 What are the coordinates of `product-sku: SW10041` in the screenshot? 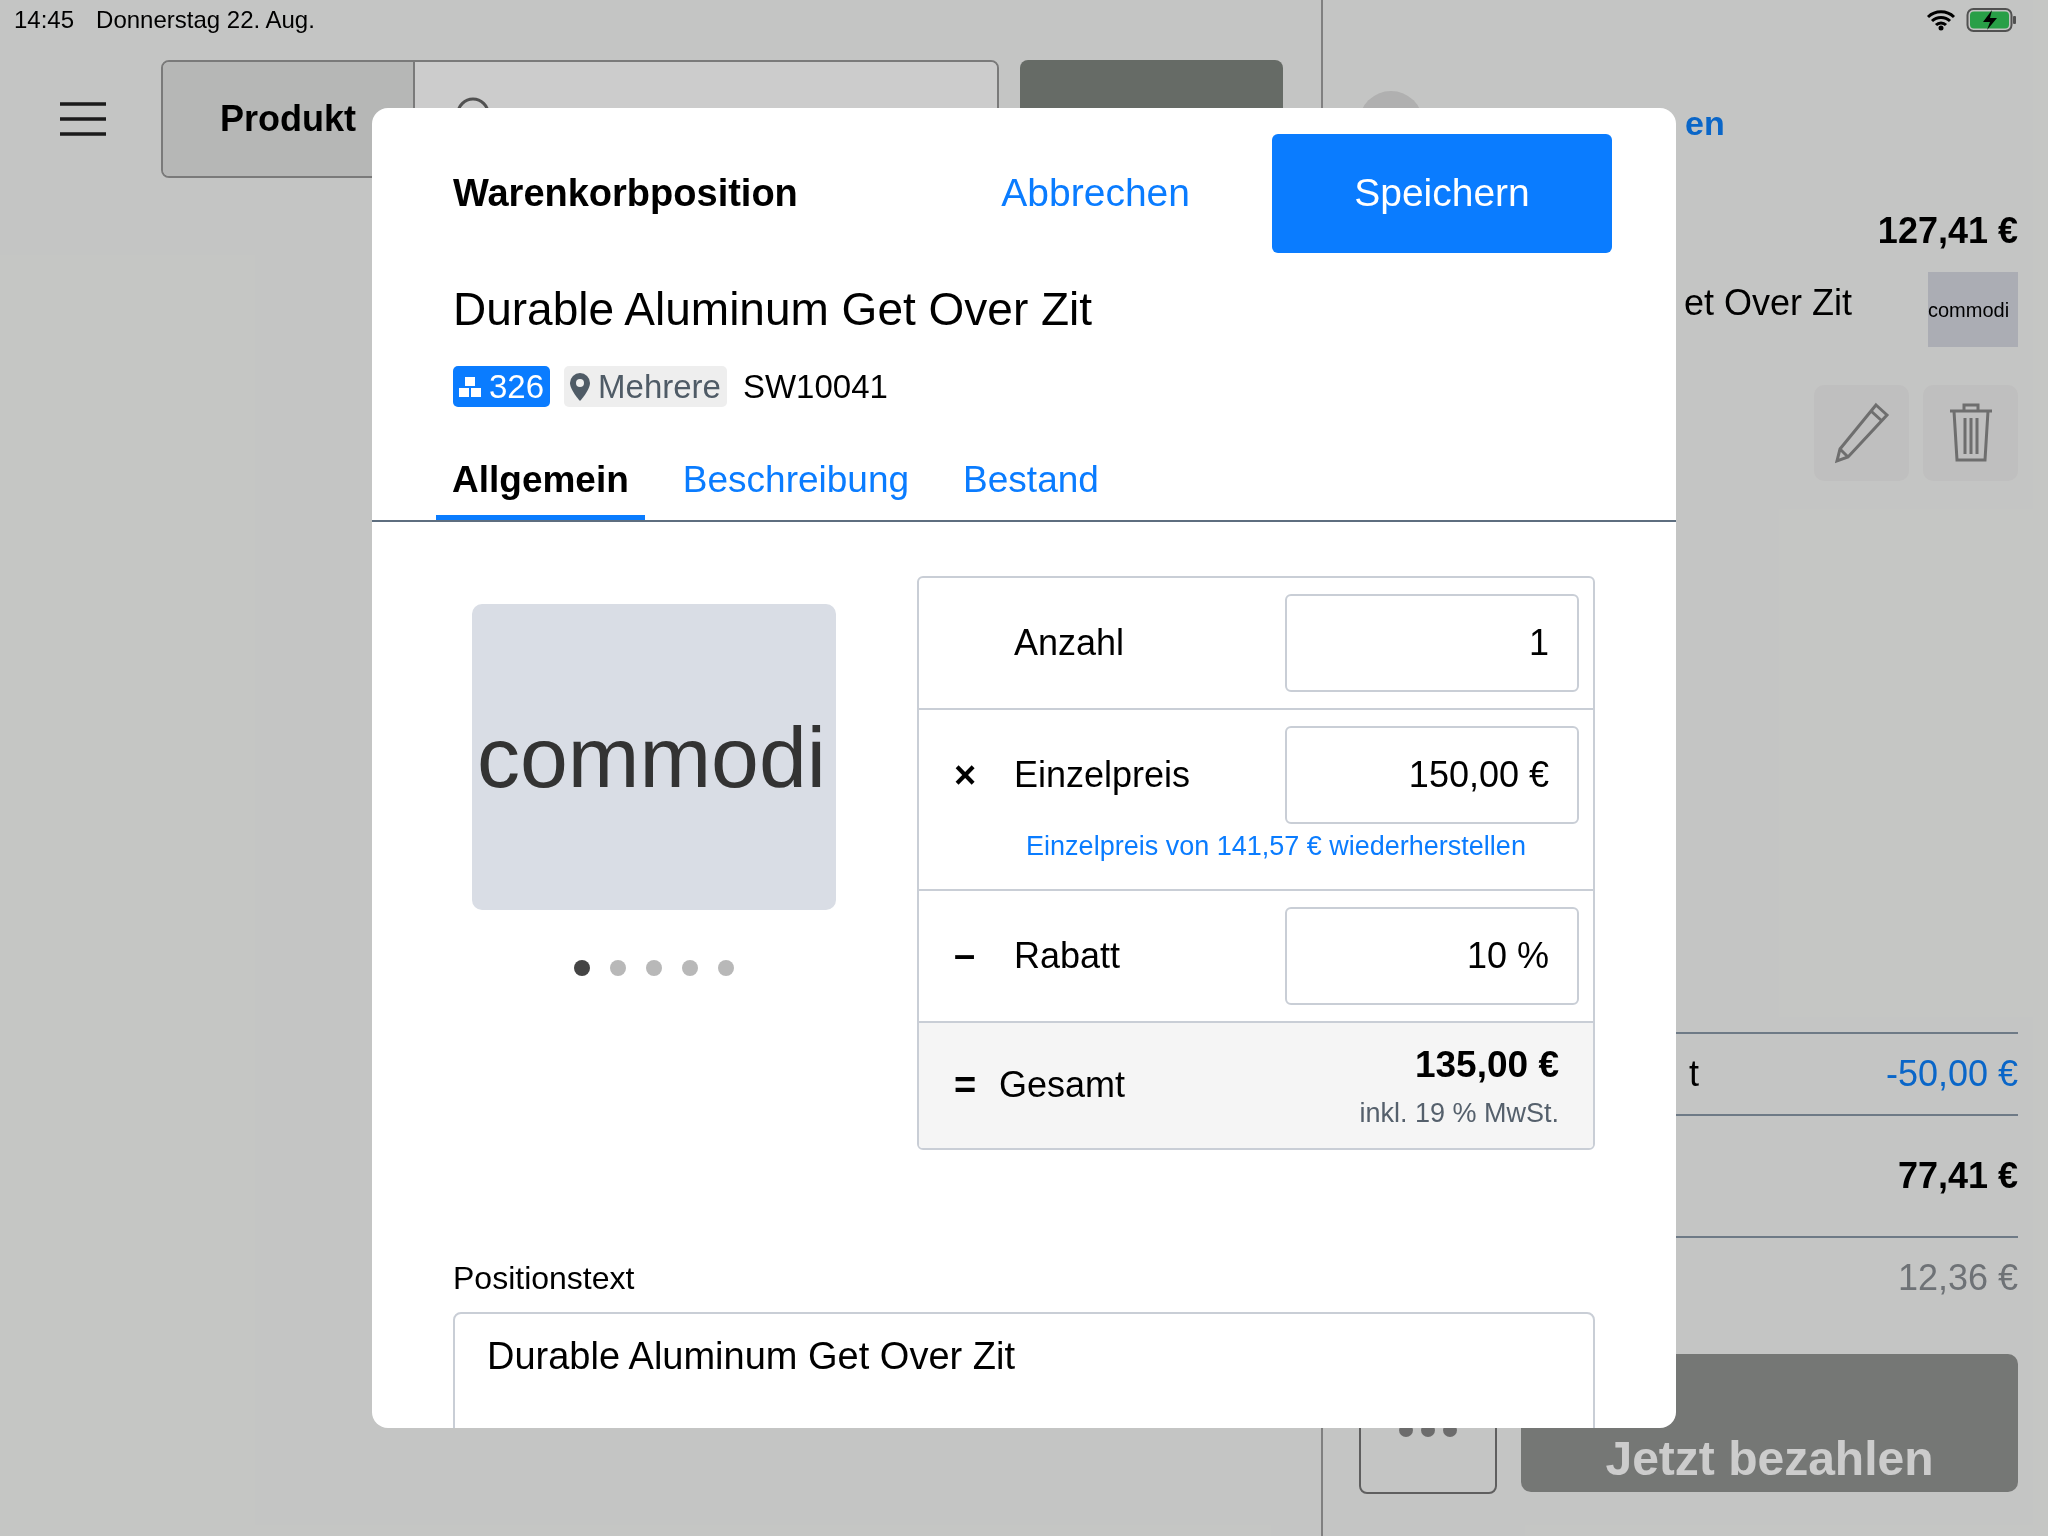 It's located at (815, 387).